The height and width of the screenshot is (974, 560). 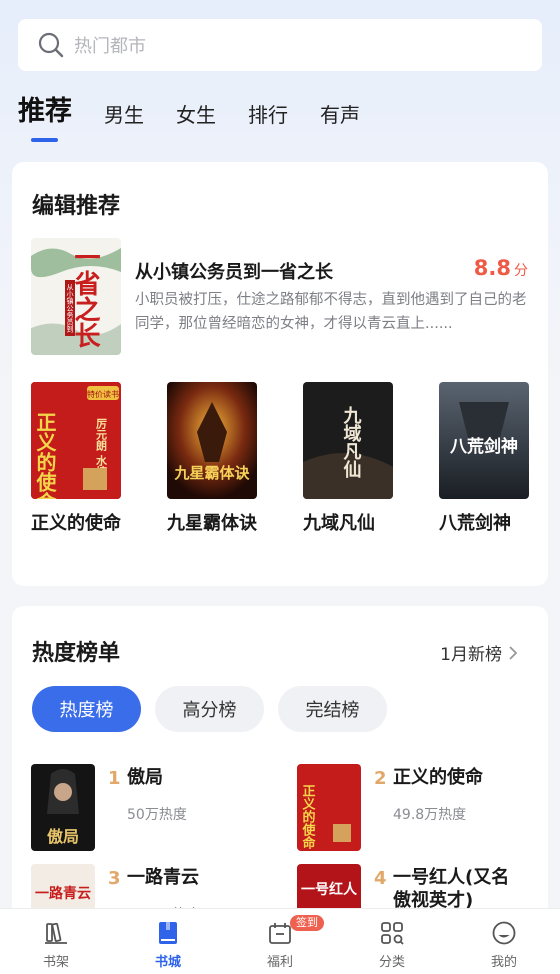 What do you see at coordinates (521, 271) in the screenshot?
I see `score-unit: 分` at bounding box center [521, 271].